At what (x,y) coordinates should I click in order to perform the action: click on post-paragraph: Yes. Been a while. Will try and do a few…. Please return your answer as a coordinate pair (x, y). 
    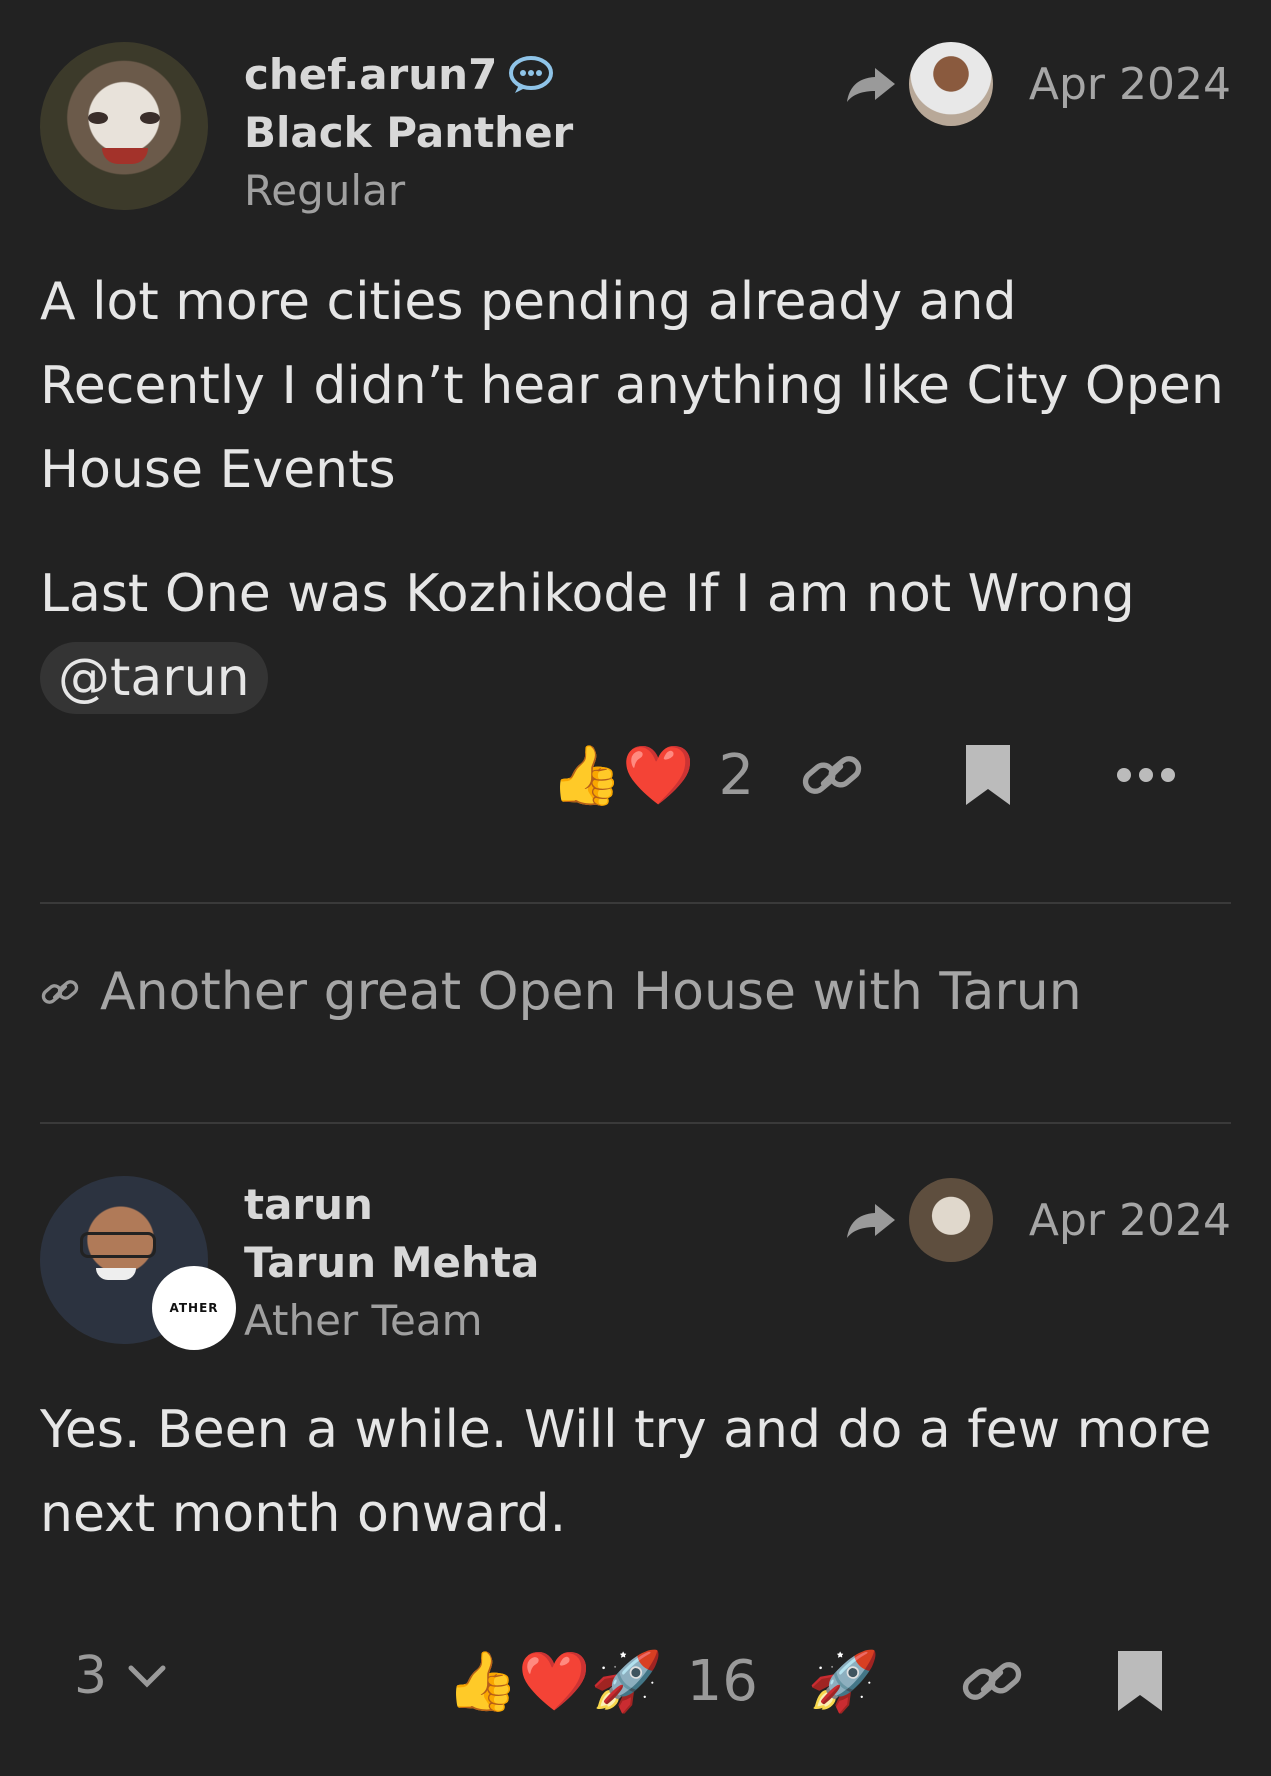
    Looking at the image, I should click on (626, 1472).